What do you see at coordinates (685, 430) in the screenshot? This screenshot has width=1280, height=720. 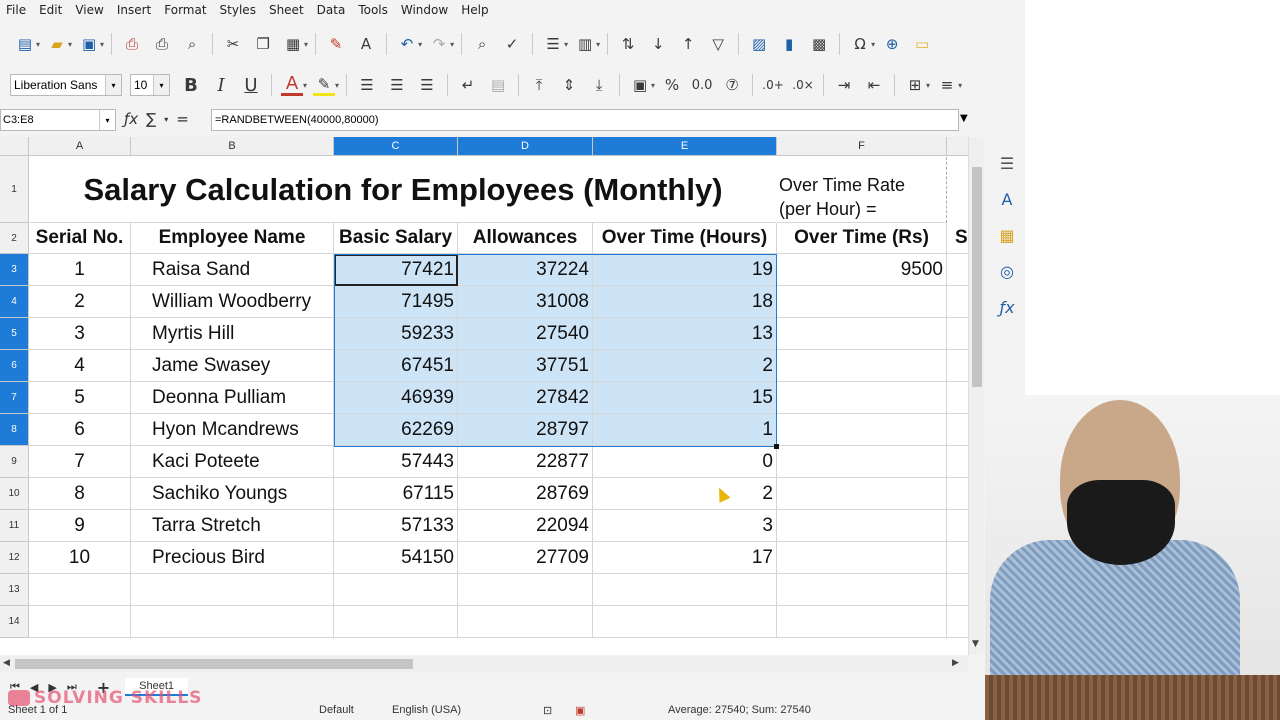 I see `table-cell: 1` at bounding box center [685, 430].